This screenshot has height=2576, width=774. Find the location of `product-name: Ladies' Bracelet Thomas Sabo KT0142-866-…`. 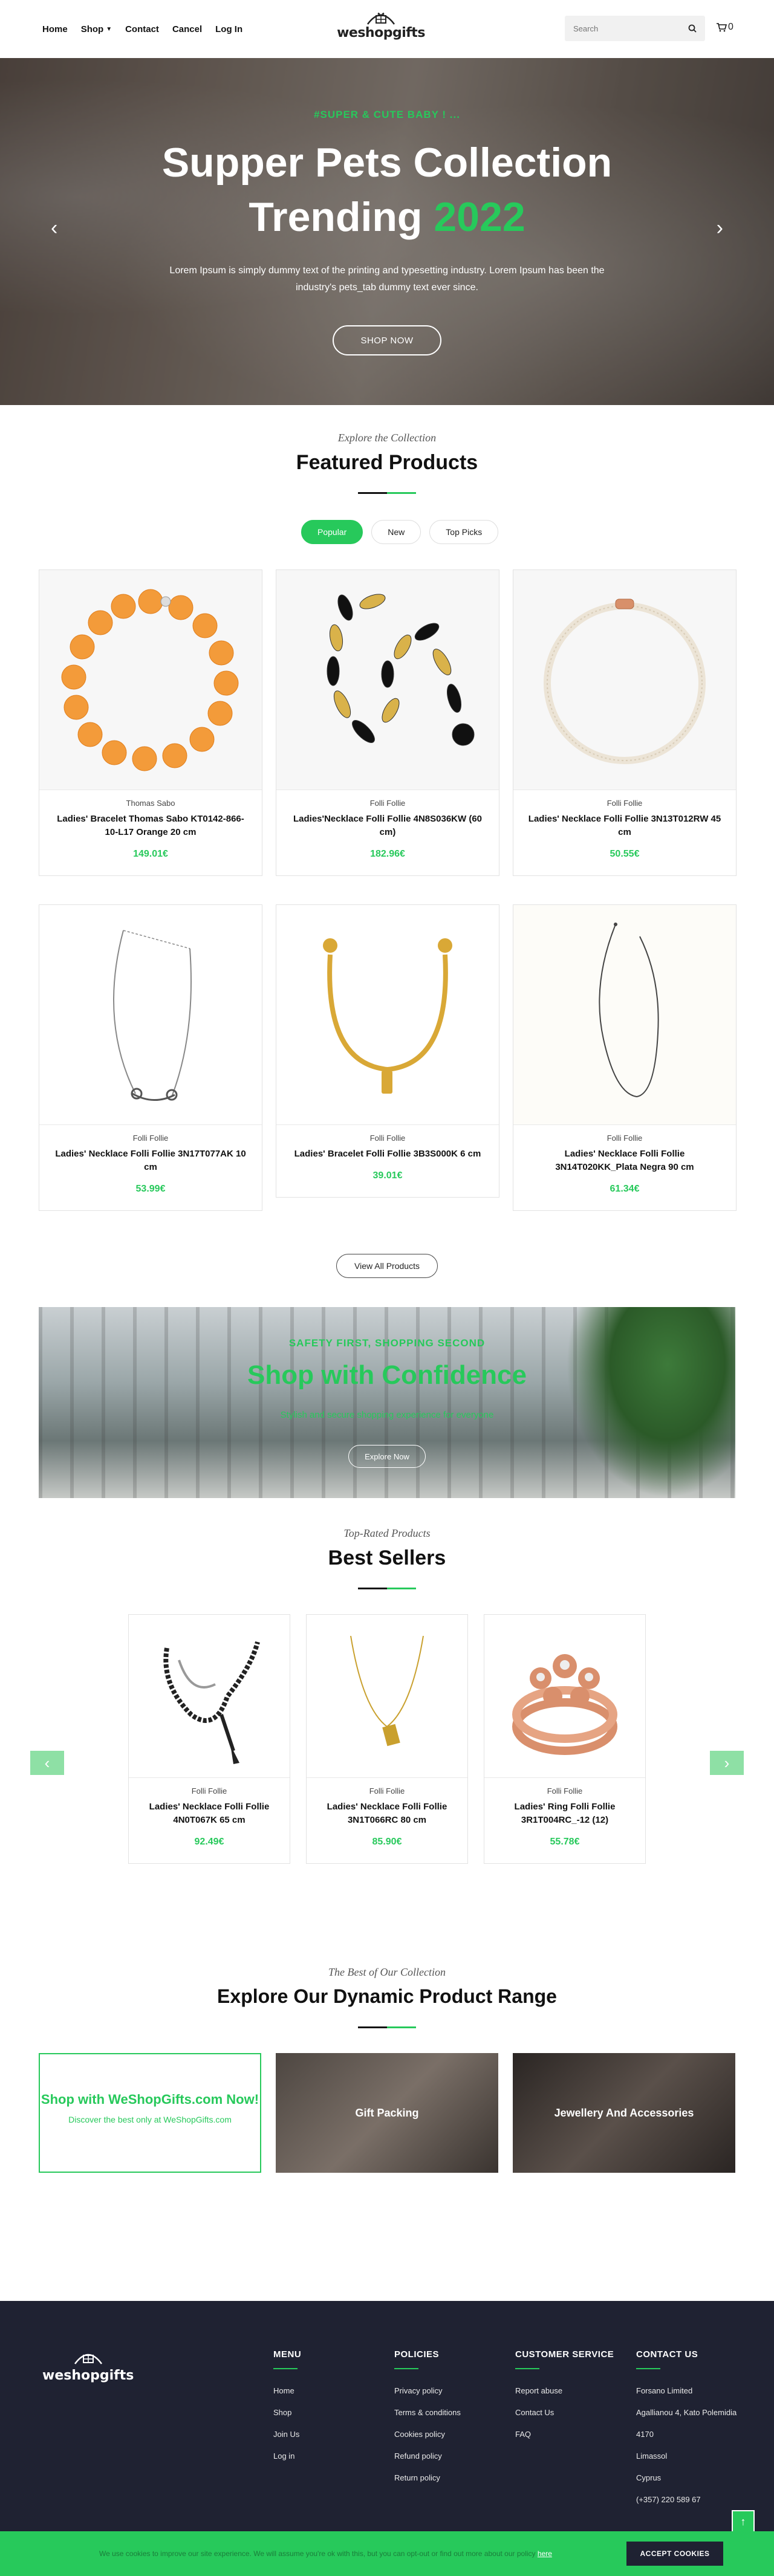

product-name: Ladies' Bracelet Thomas Sabo KT0142-866-… is located at coordinates (150, 826).